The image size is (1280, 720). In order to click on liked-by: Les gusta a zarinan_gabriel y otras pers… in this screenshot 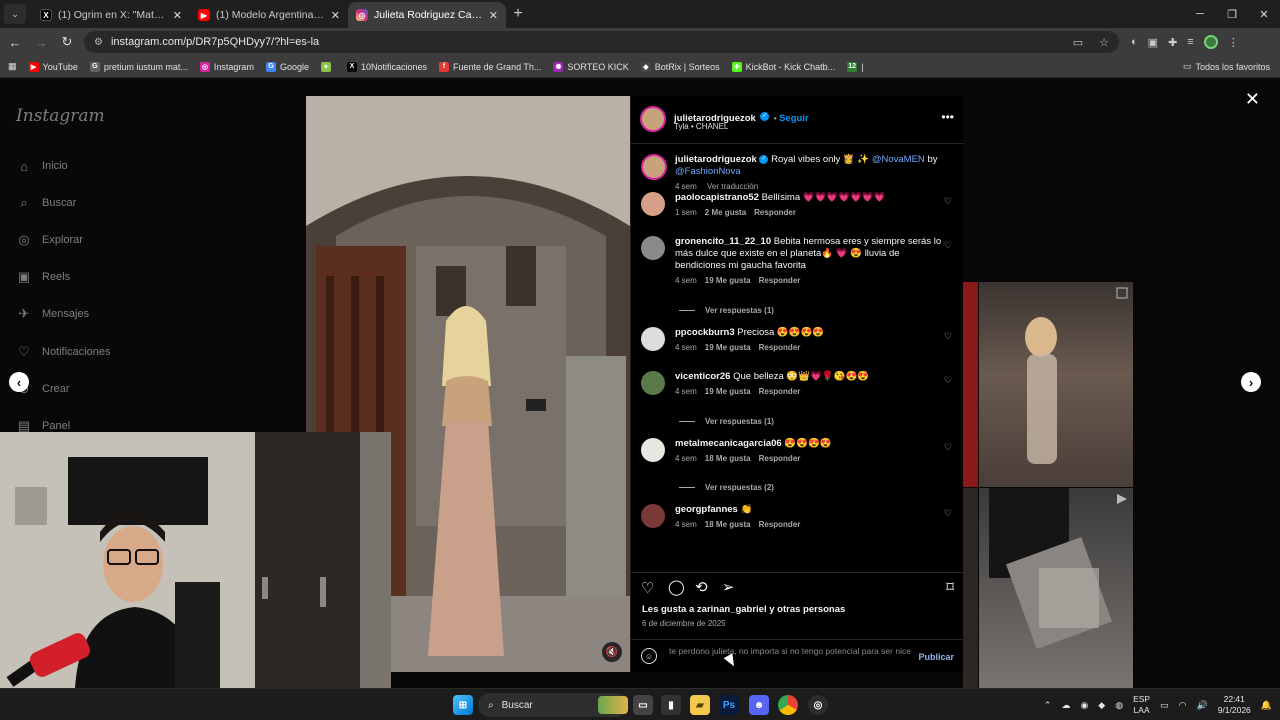, I will do `click(743, 609)`.